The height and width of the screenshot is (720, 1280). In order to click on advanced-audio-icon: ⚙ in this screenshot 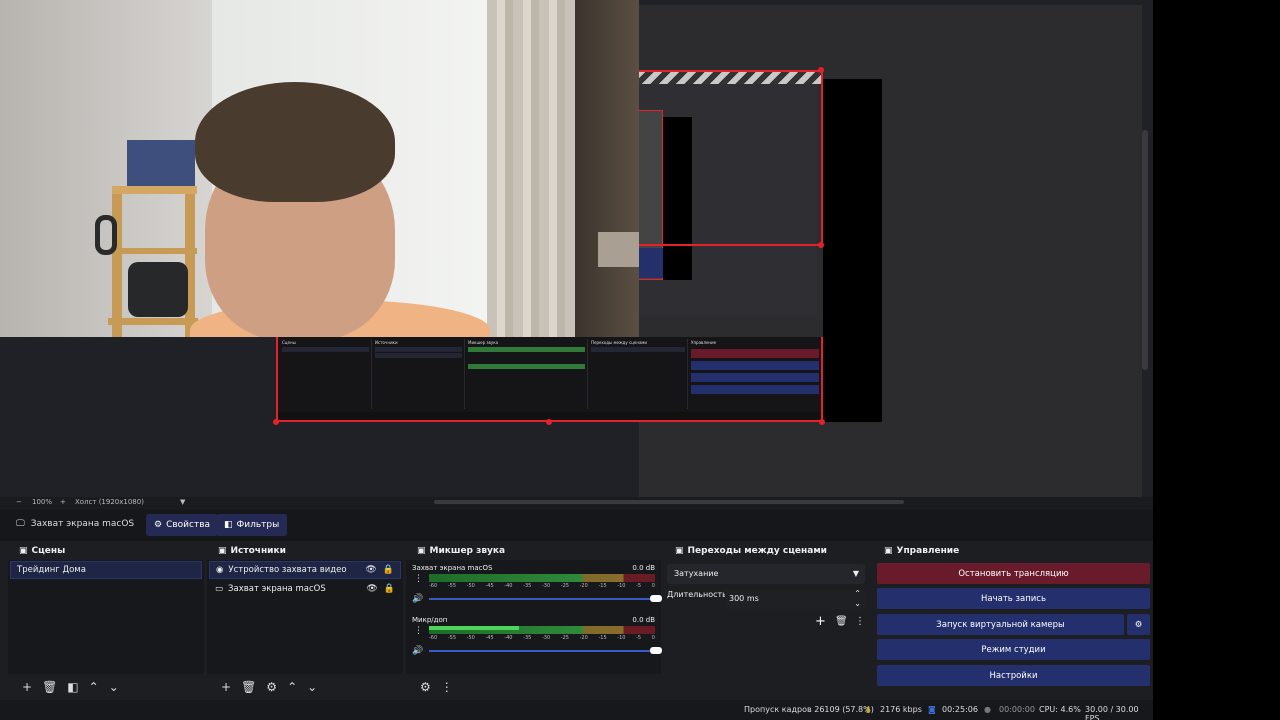, I will do `click(425, 687)`.